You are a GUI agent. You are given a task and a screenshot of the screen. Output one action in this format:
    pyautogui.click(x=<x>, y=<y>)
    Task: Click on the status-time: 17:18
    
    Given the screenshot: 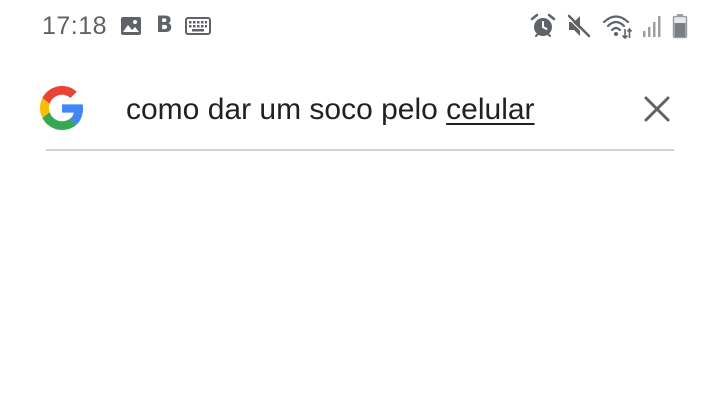 What is the action you would take?
    pyautogui.click(x=75, y=26)
    